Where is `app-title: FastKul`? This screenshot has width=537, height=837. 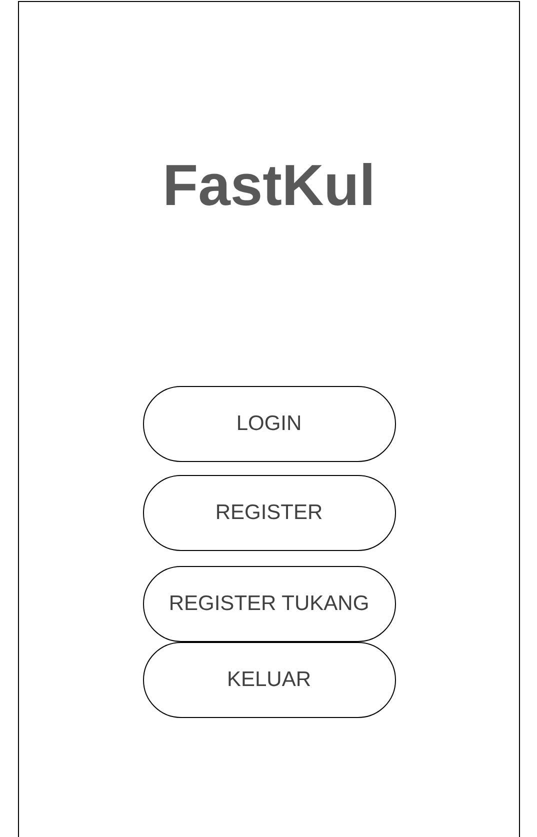 app-title: FastKul is located at coordinates (269, 186).